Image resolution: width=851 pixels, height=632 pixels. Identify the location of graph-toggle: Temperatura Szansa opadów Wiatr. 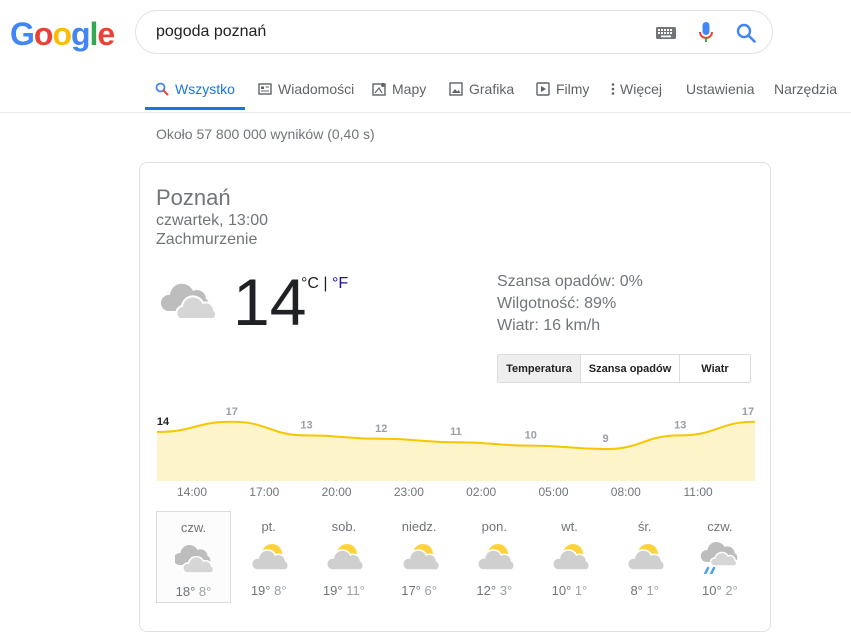
(624, 368).